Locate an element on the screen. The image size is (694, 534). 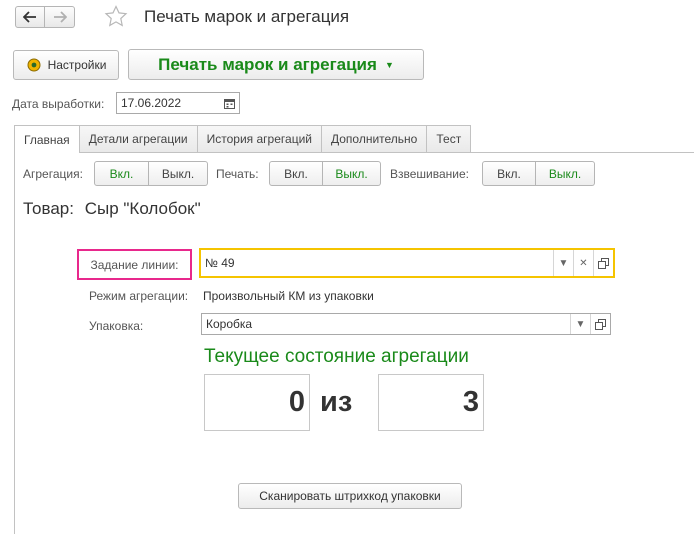
line-task-label: Задание линии: is located at coordinates (134, 264).